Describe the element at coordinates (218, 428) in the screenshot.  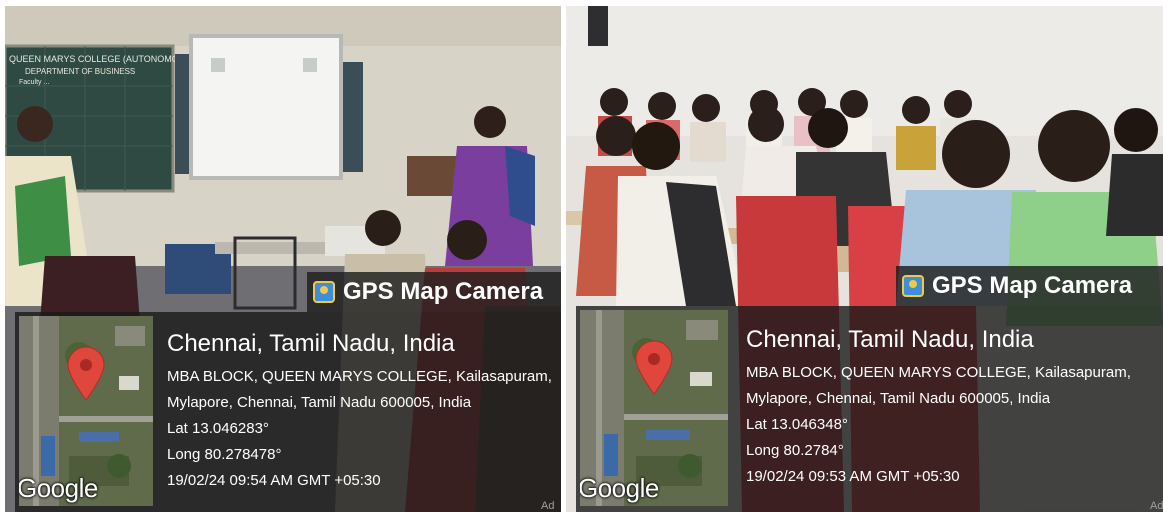
I see `latitude: Lat 13.046283°` at that location.